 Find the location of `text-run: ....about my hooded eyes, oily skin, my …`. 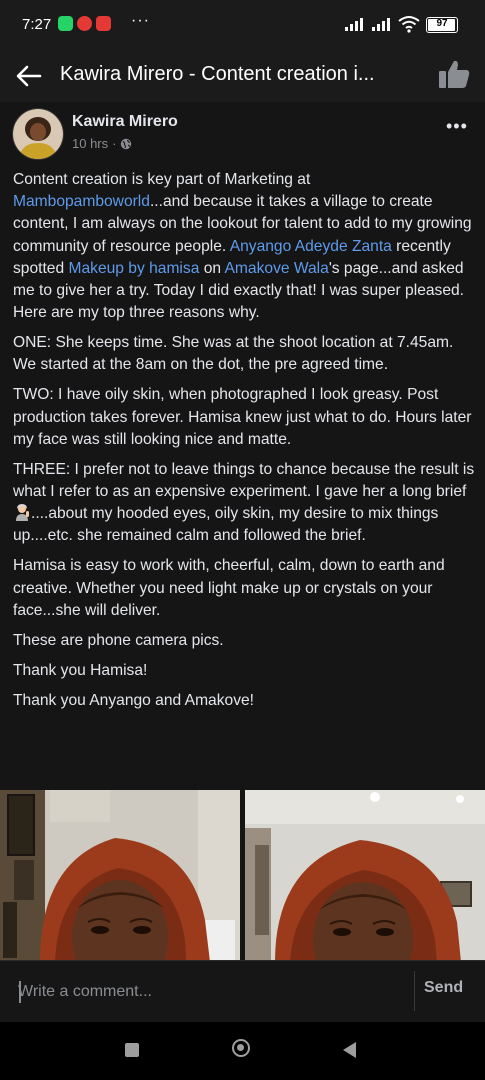

text-run: ....about my hooded eyes, oily skin, my … is located at coordinates (226, 525).